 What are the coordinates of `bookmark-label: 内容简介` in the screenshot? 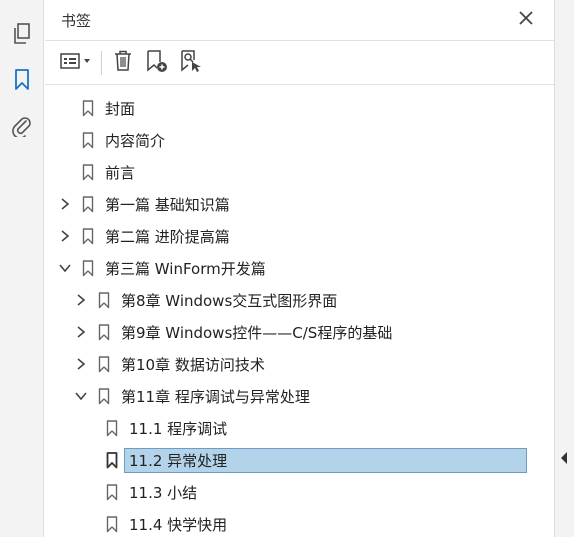 It's located at (135, 140).